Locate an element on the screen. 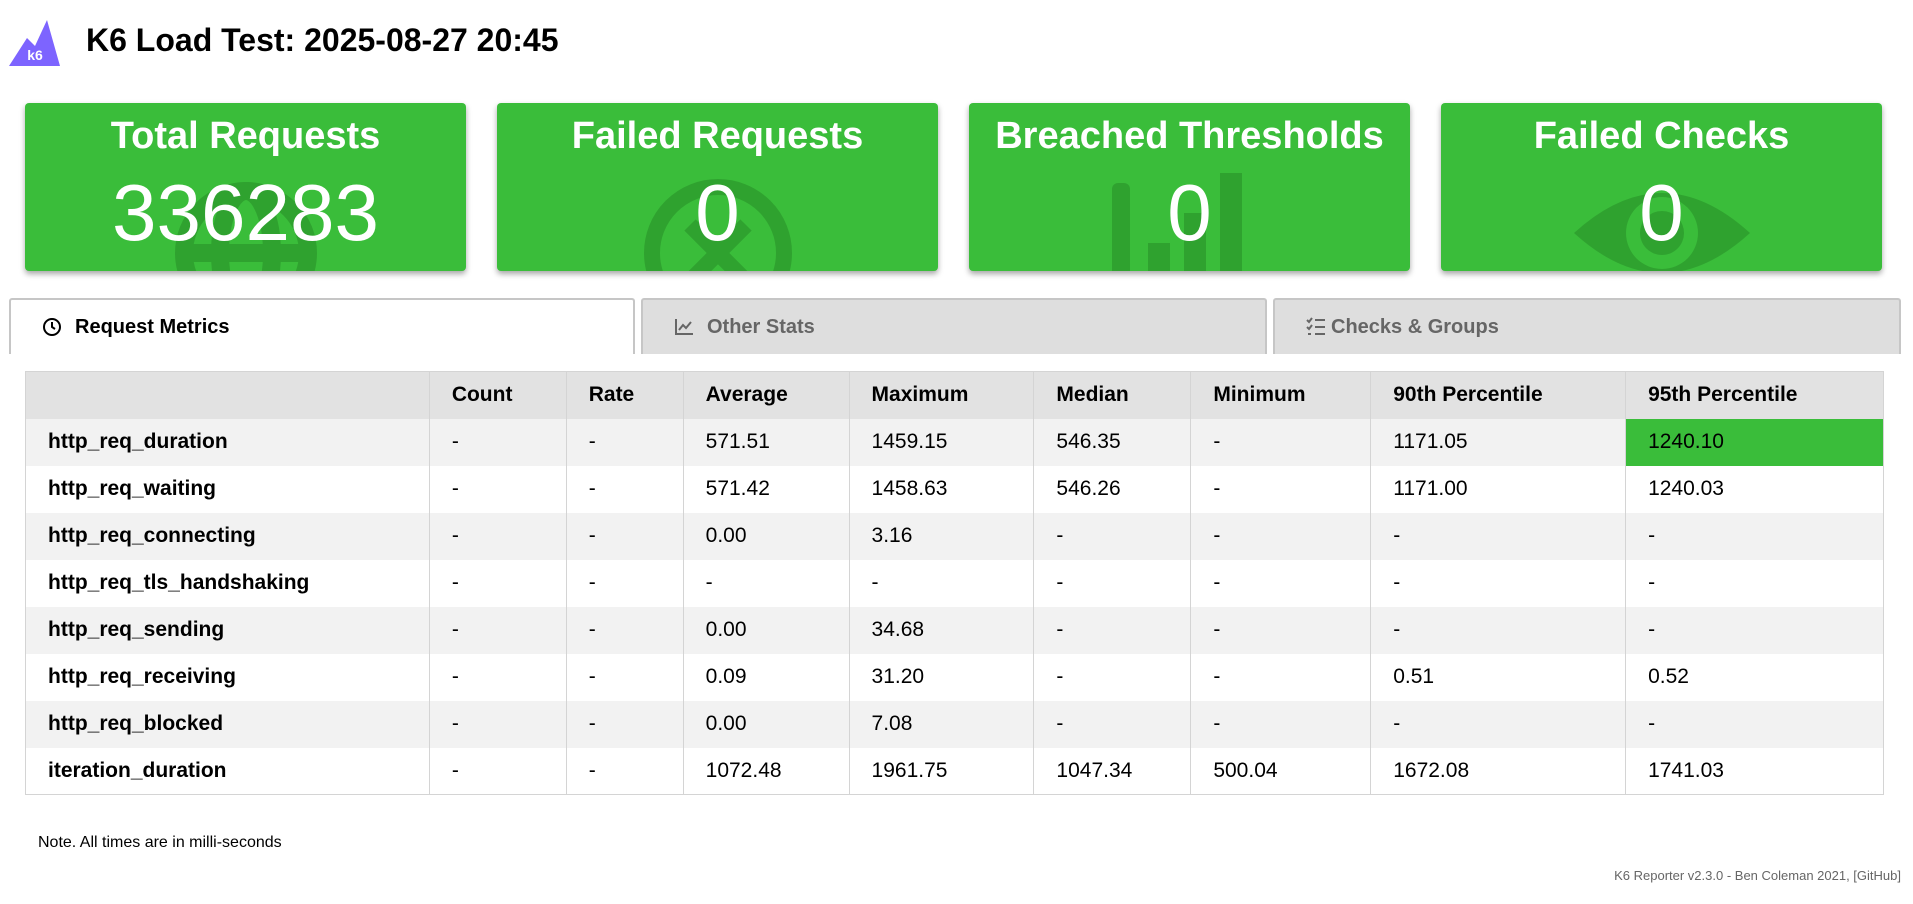 This screenshot has width=1913, height=904. svg-text: k6 is located at coordinates (35, 55).